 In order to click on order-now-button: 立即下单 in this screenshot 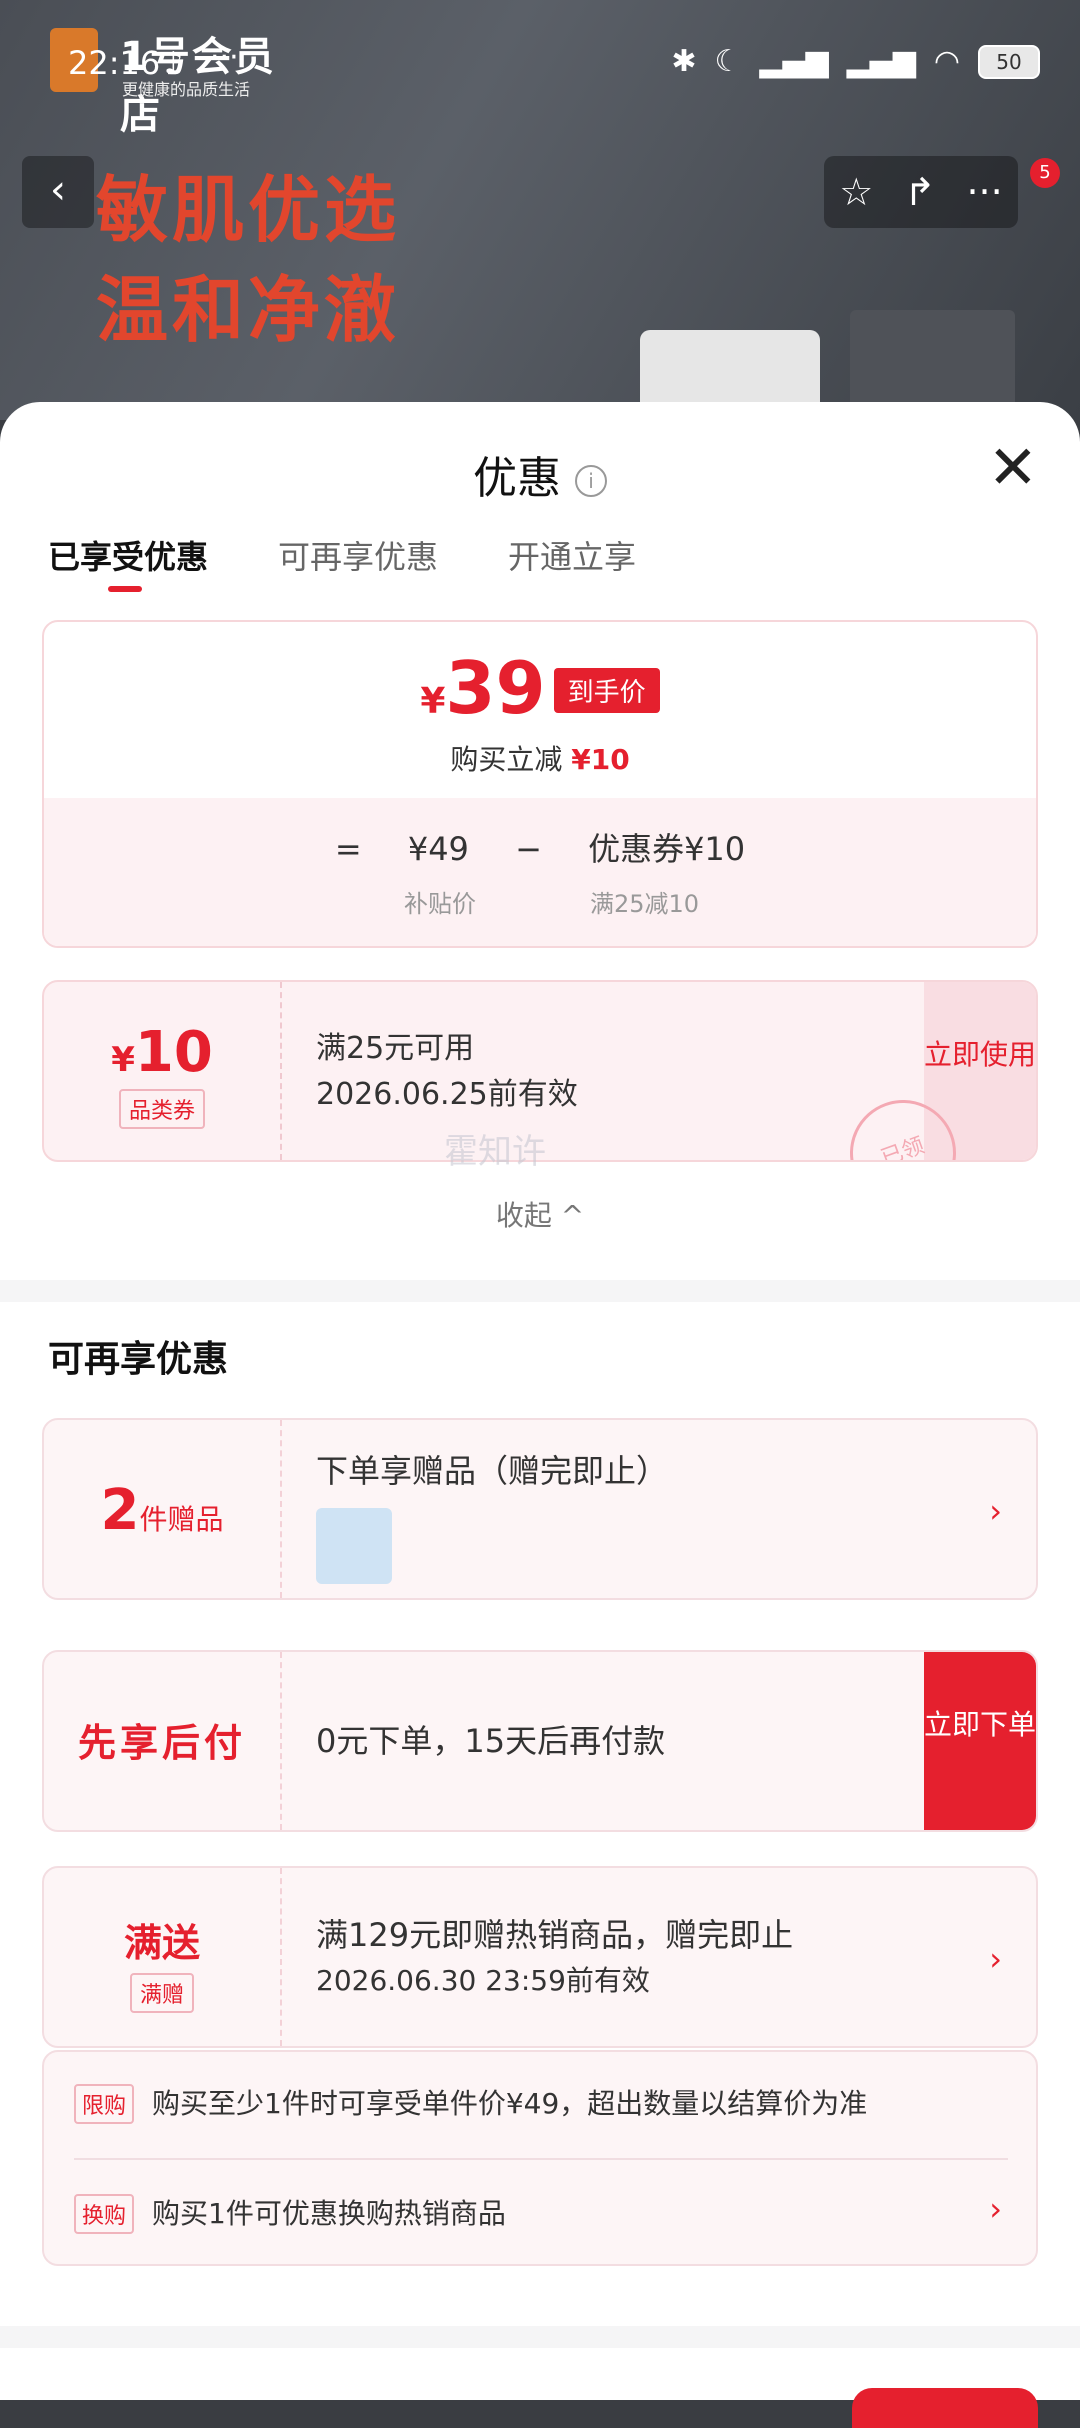, I will do `click(980, 1741)`.